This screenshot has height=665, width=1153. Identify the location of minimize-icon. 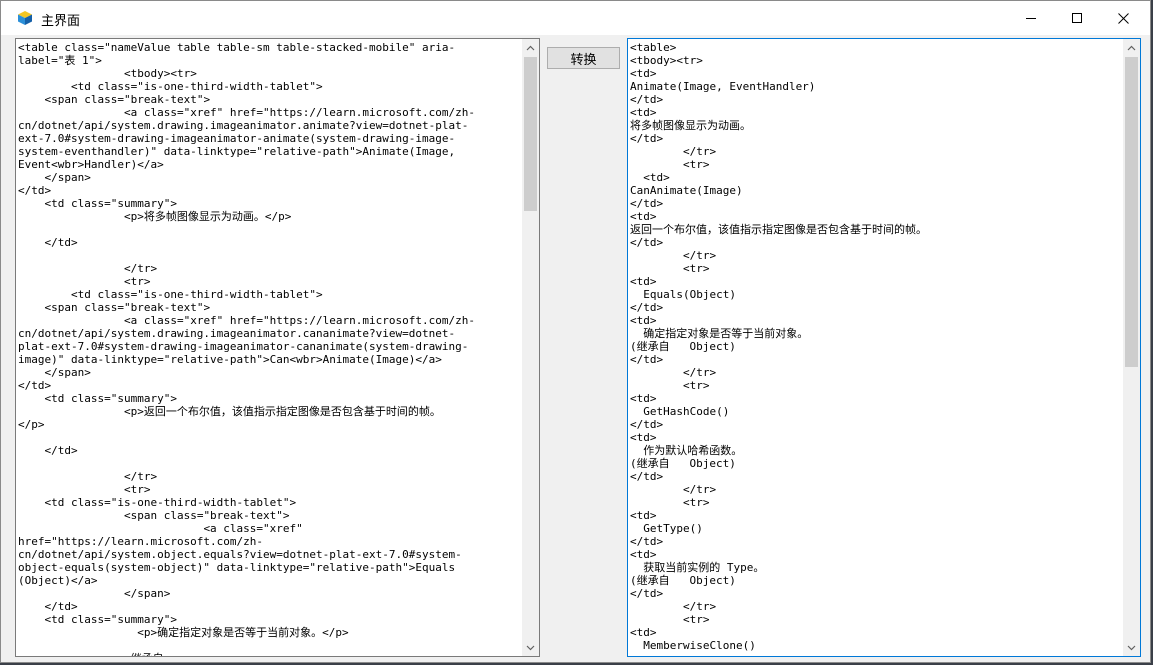
(1031, 18).